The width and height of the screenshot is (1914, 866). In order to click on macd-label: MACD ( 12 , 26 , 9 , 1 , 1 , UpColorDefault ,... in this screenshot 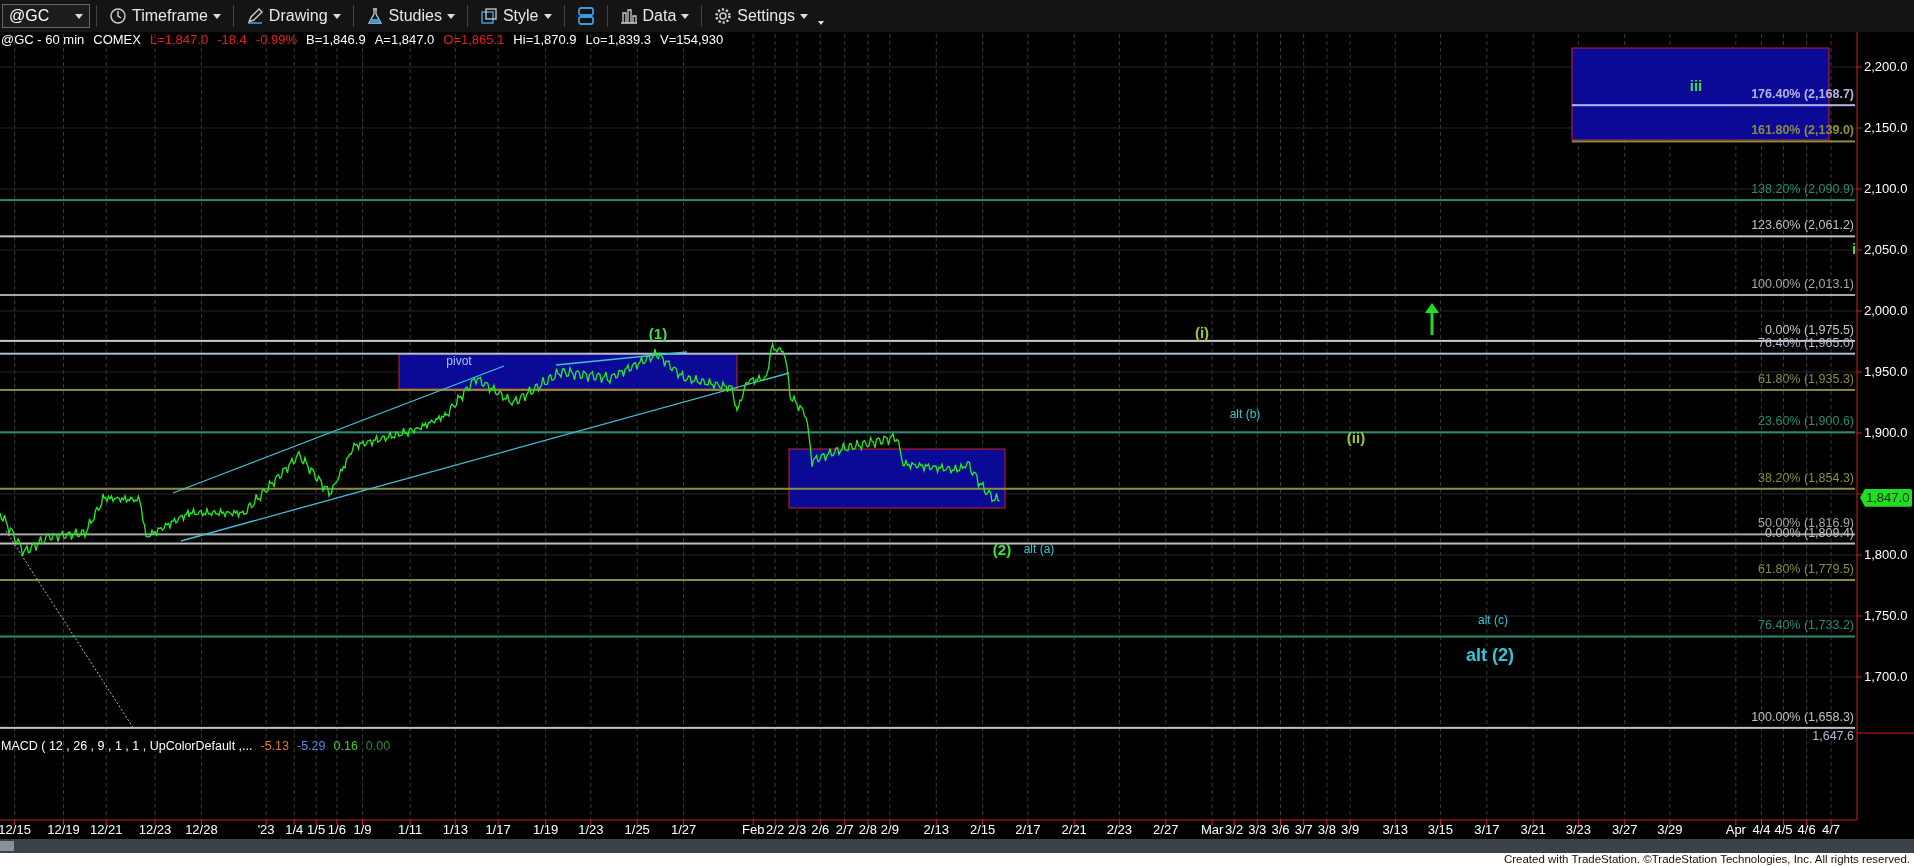, I will do `click(127, 746)`.